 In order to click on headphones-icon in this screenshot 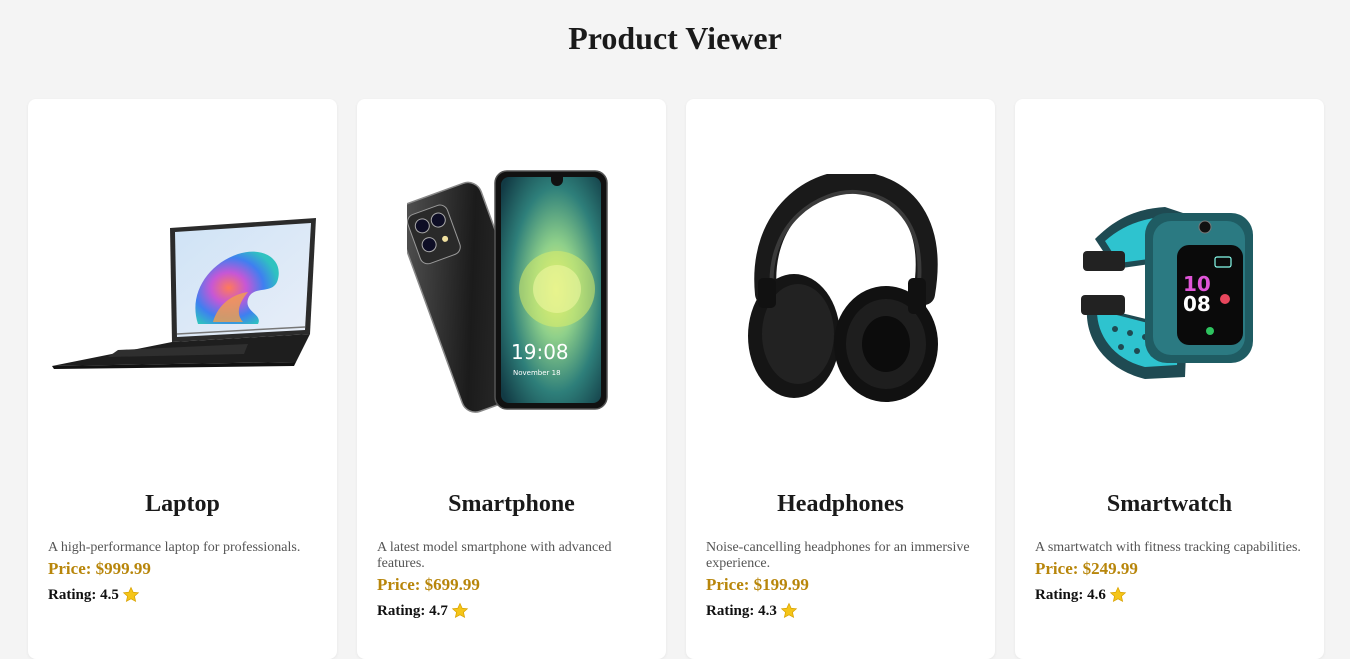, I will do `click(842, 288)`.